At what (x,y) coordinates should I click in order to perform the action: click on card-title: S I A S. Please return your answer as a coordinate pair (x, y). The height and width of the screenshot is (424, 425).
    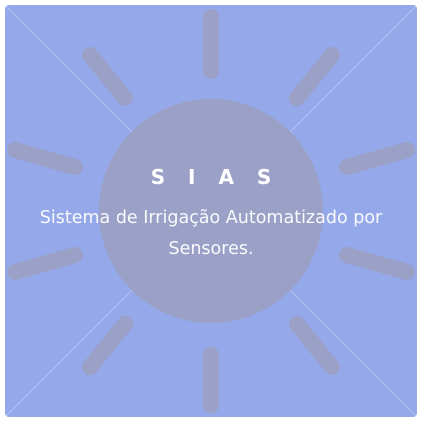
    Looking at the image, I should click on (215, 177).